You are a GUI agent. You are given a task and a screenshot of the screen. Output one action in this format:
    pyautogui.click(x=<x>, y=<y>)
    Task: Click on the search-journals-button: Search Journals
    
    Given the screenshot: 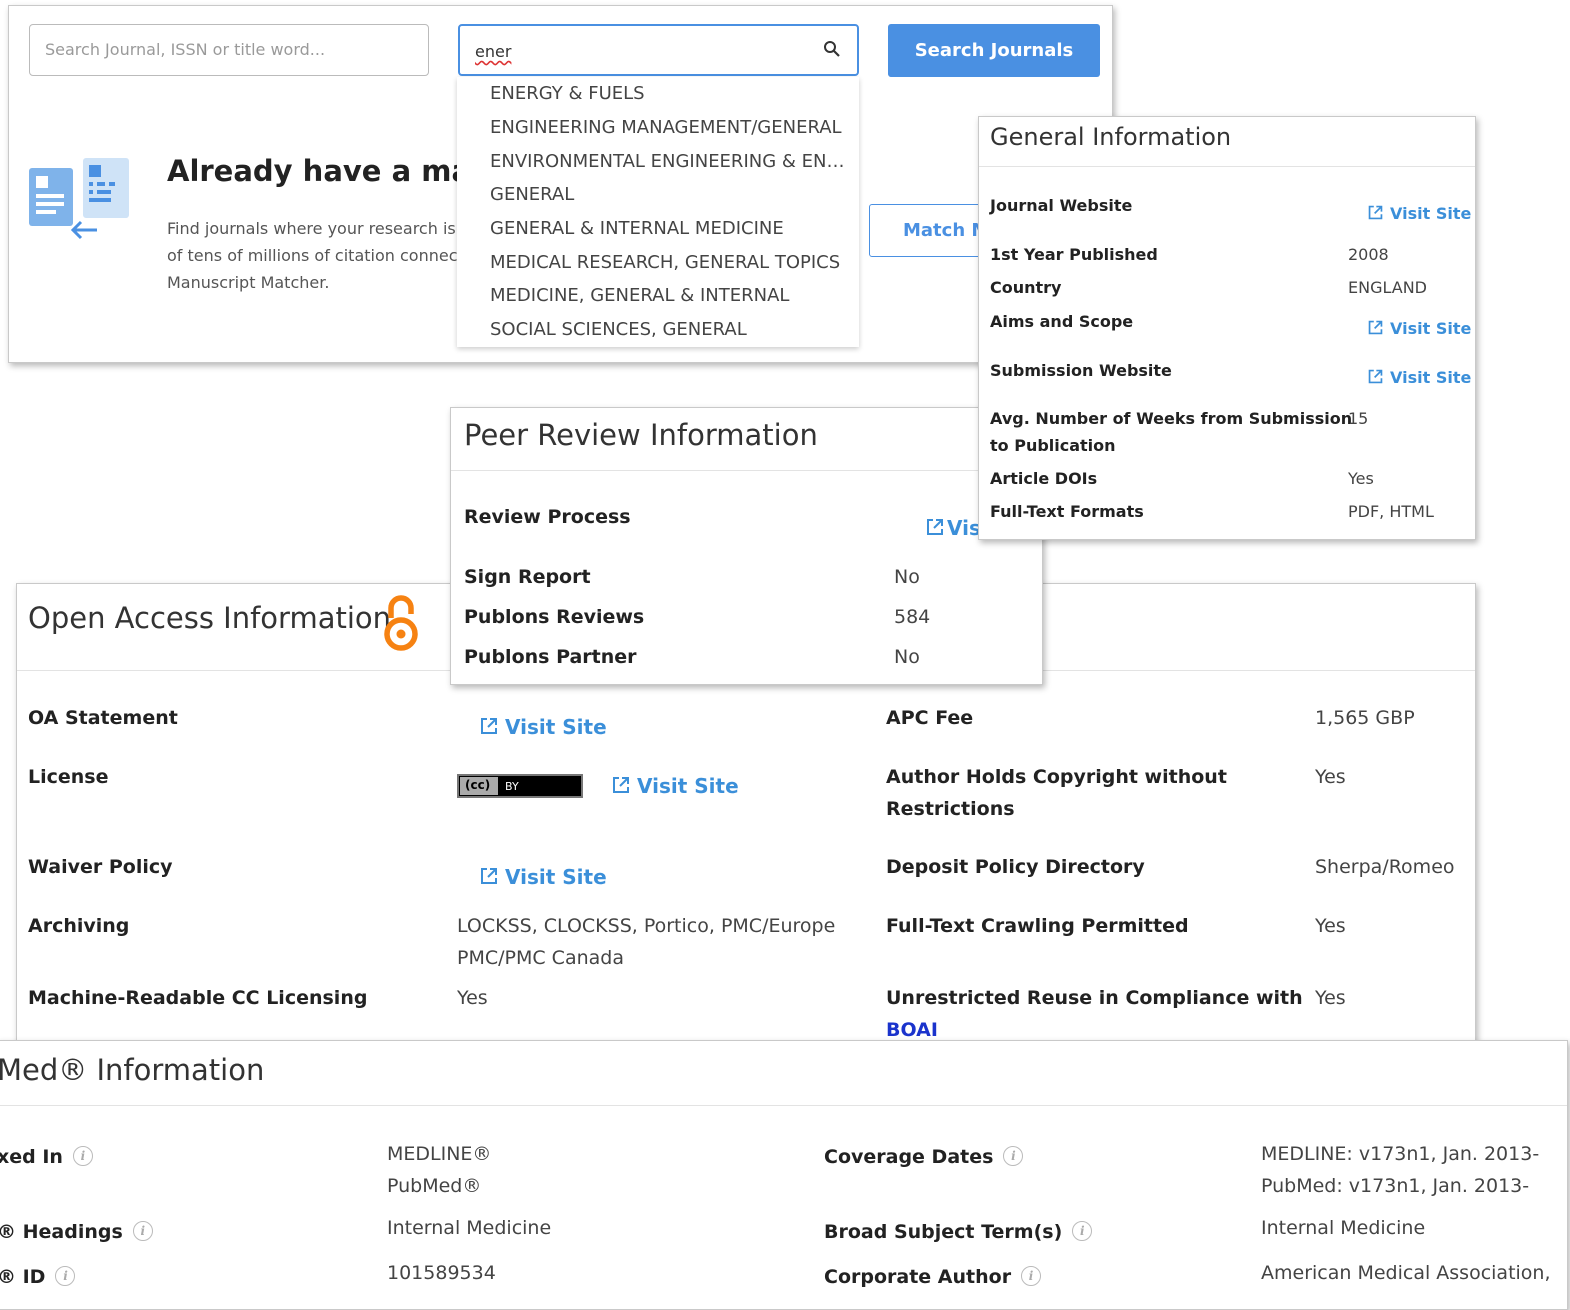 What is the action you would take?
    pyautogui.click(x=994, y=50)
    